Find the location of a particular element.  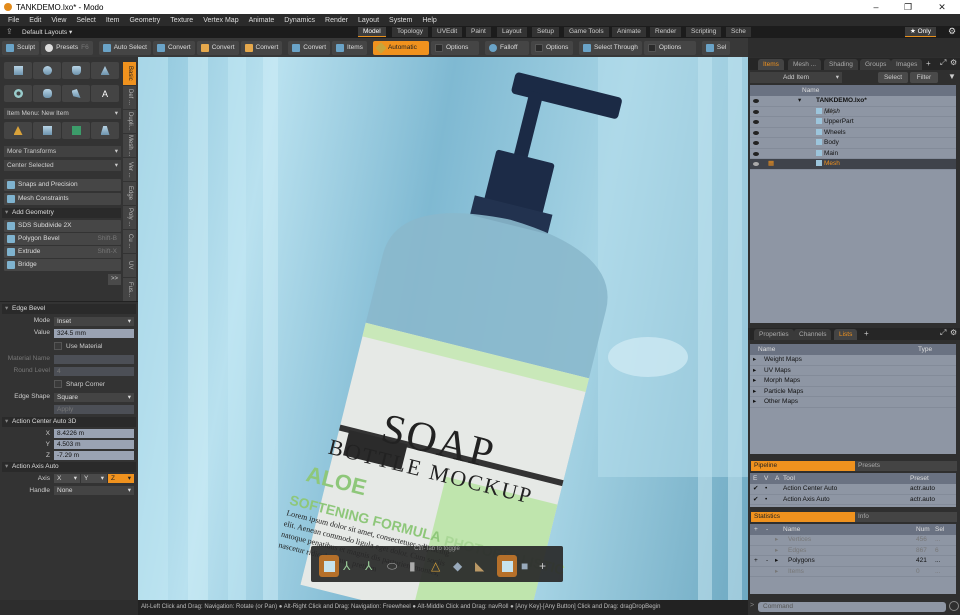

list-item: ▸ Morph Maps is located at coordinates (853, 381).